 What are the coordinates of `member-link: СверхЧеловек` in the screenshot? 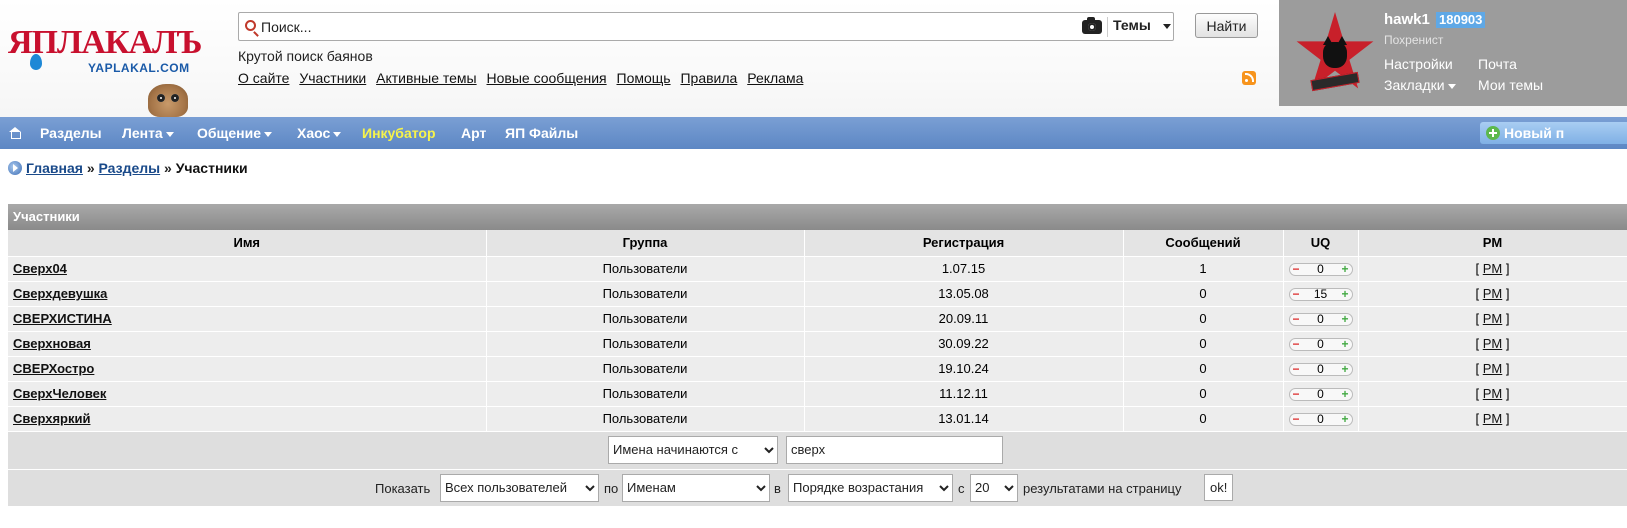 It's located at (59, 393).